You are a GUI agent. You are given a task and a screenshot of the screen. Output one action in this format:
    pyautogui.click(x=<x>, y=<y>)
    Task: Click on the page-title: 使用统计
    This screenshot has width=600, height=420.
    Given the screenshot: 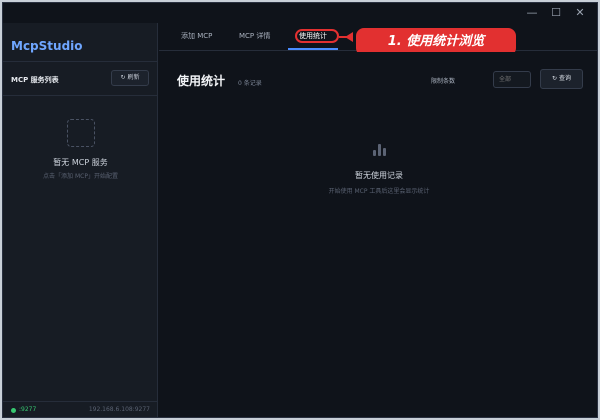 What is the action you would take?
    pyautogui.click(x=201, y=81)
    